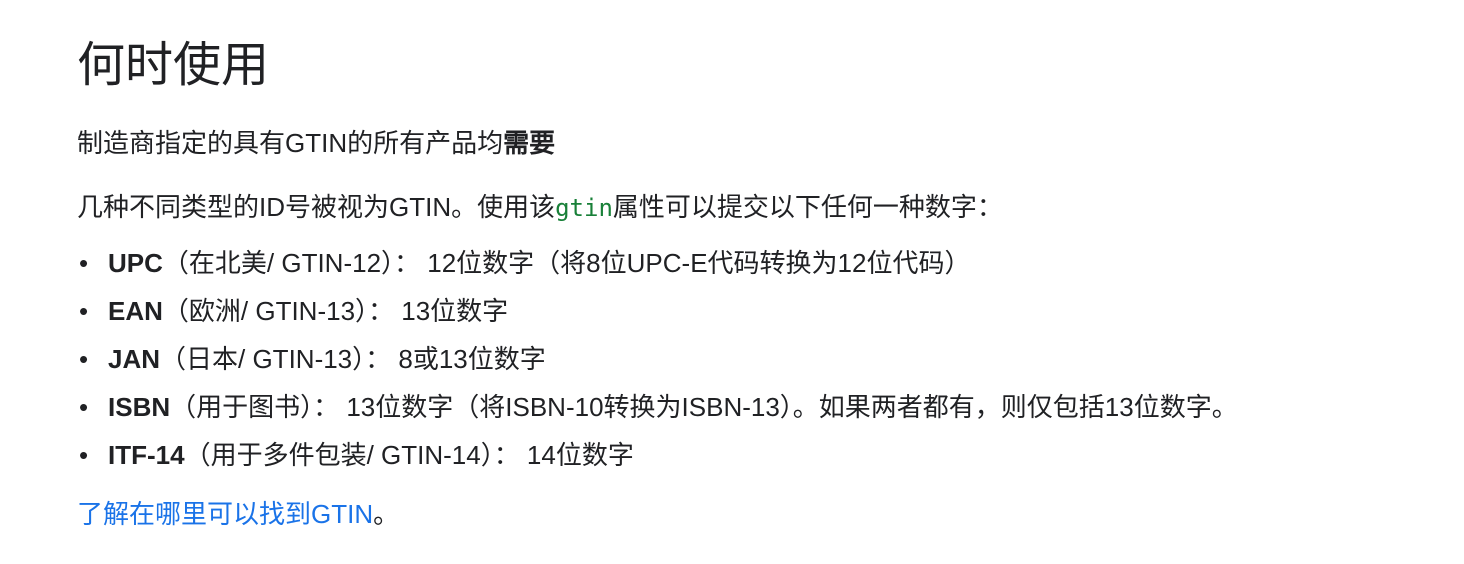  What do you see at coordinates (529, 143) in the screenshot?
I see `requirement-bold: 需要` at bounding box center [529, 143].